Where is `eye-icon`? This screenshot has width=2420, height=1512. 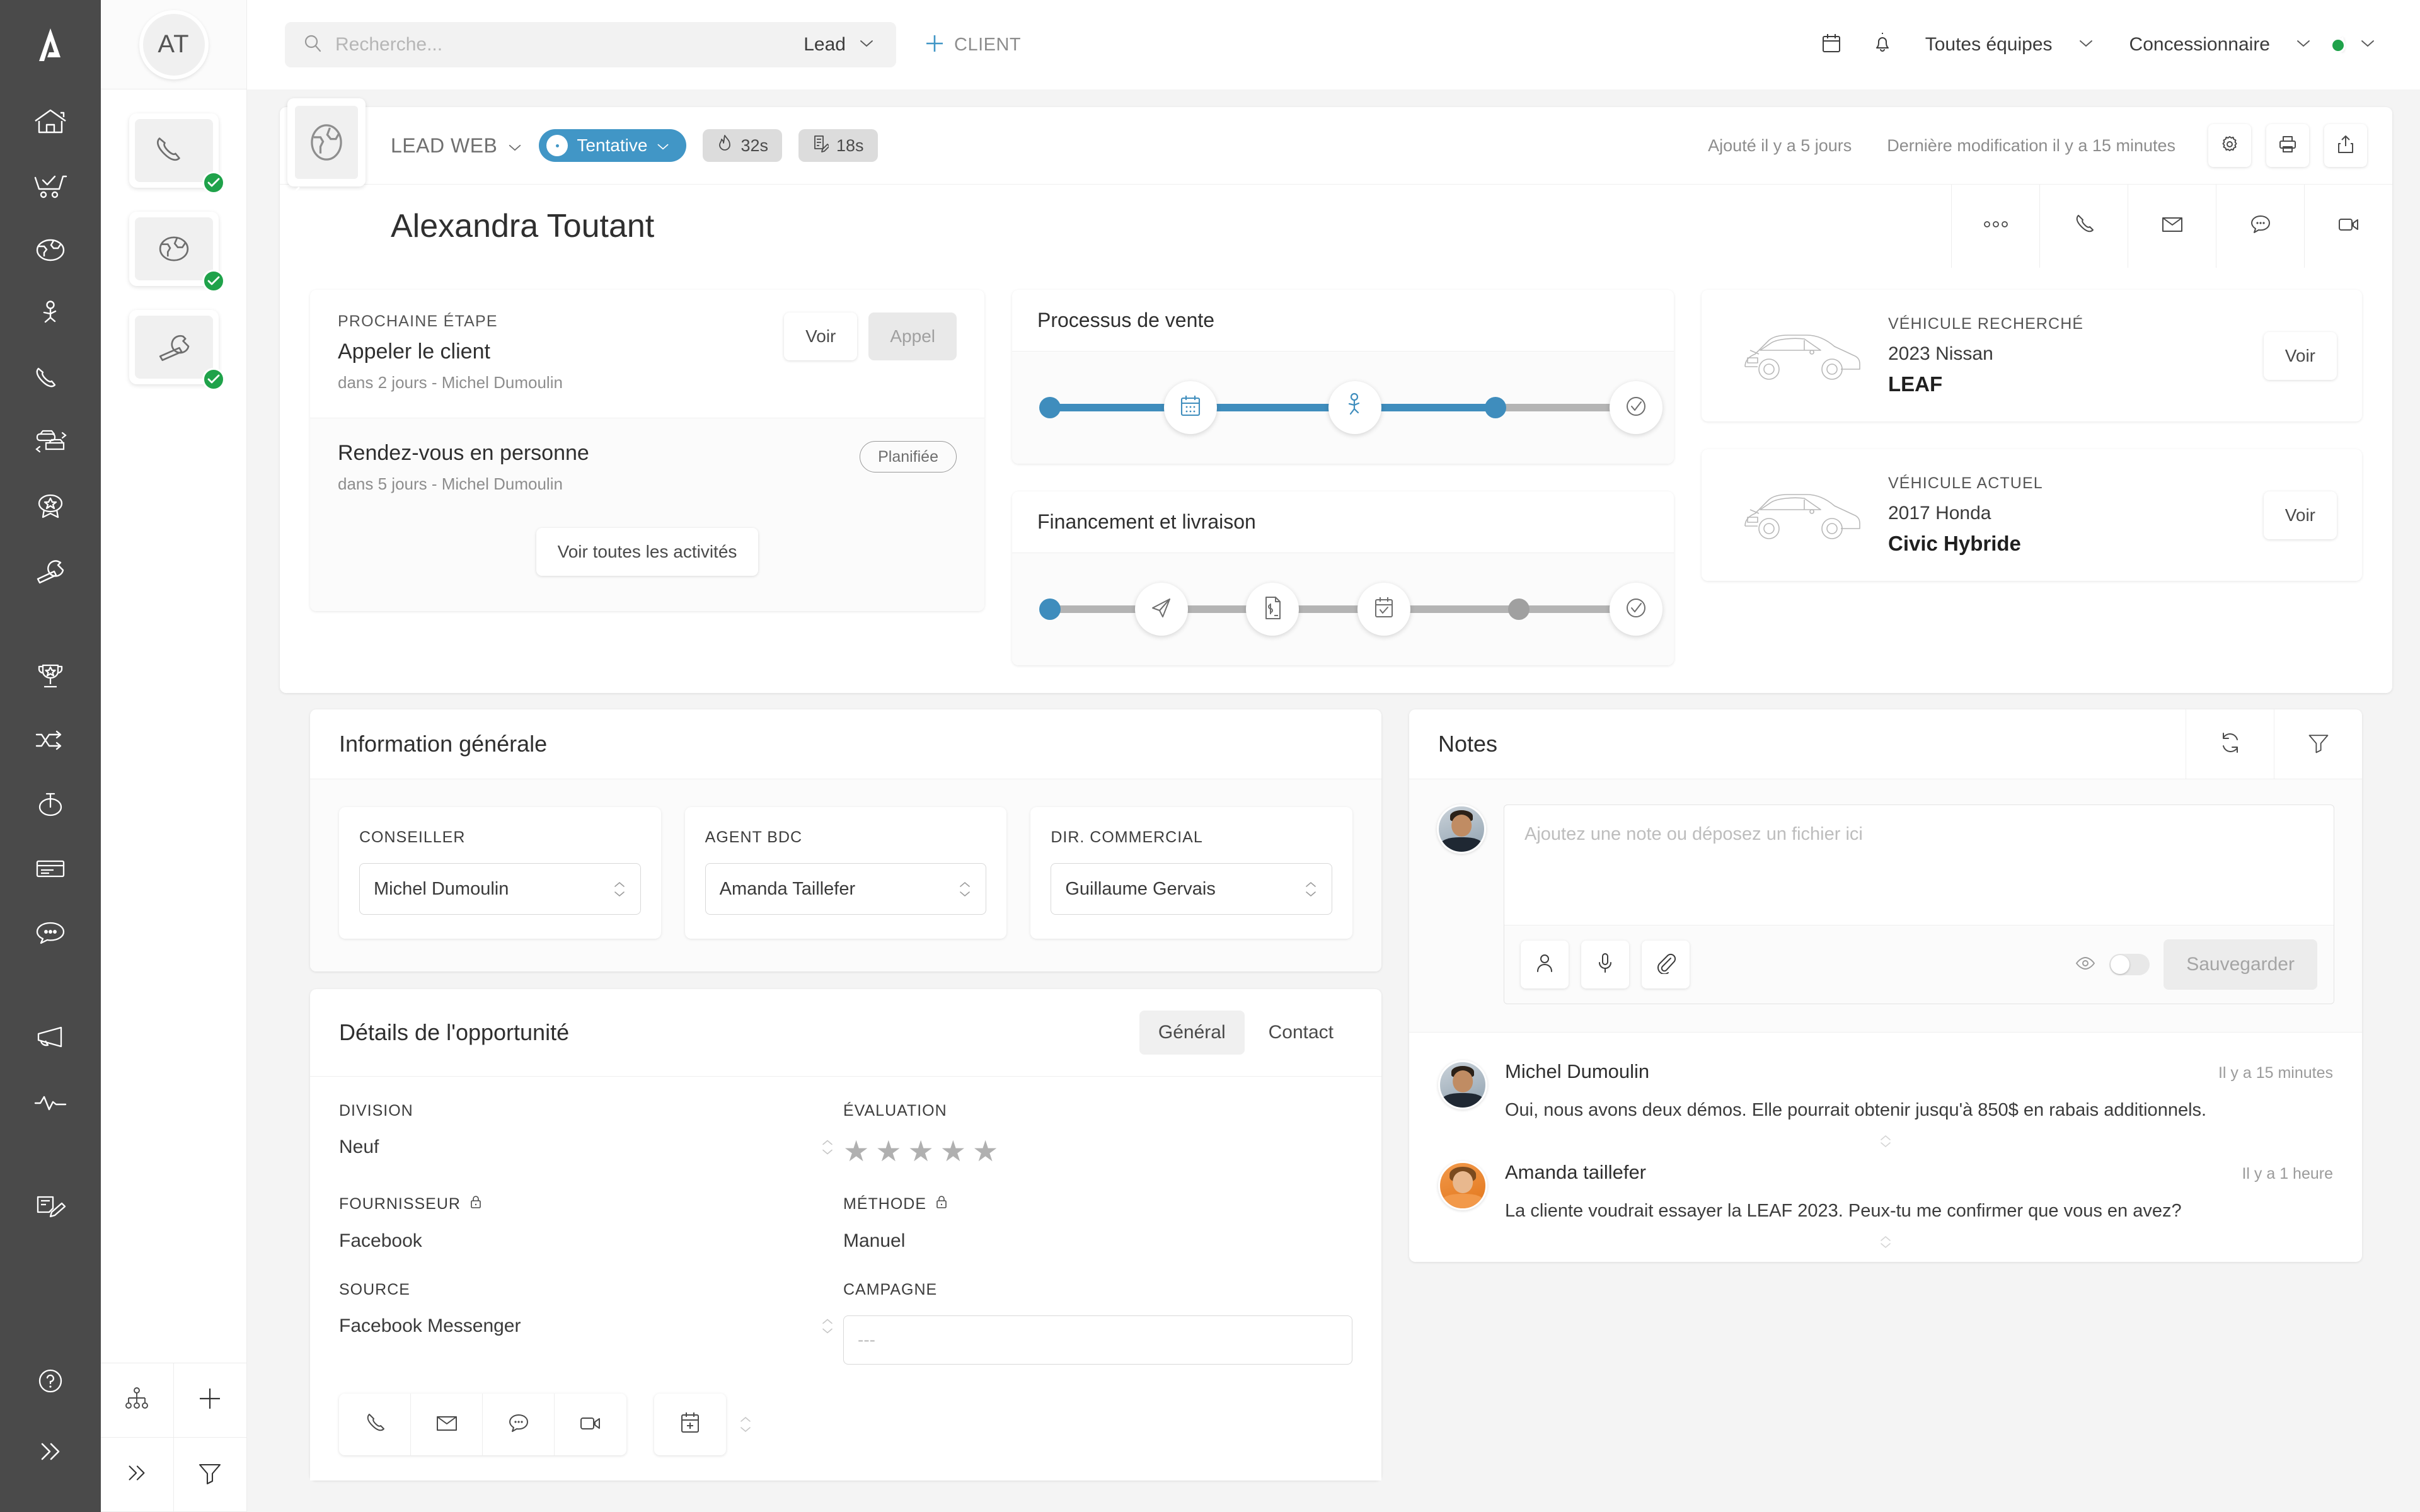
eye-icon is located at coordinates (2085, 964).